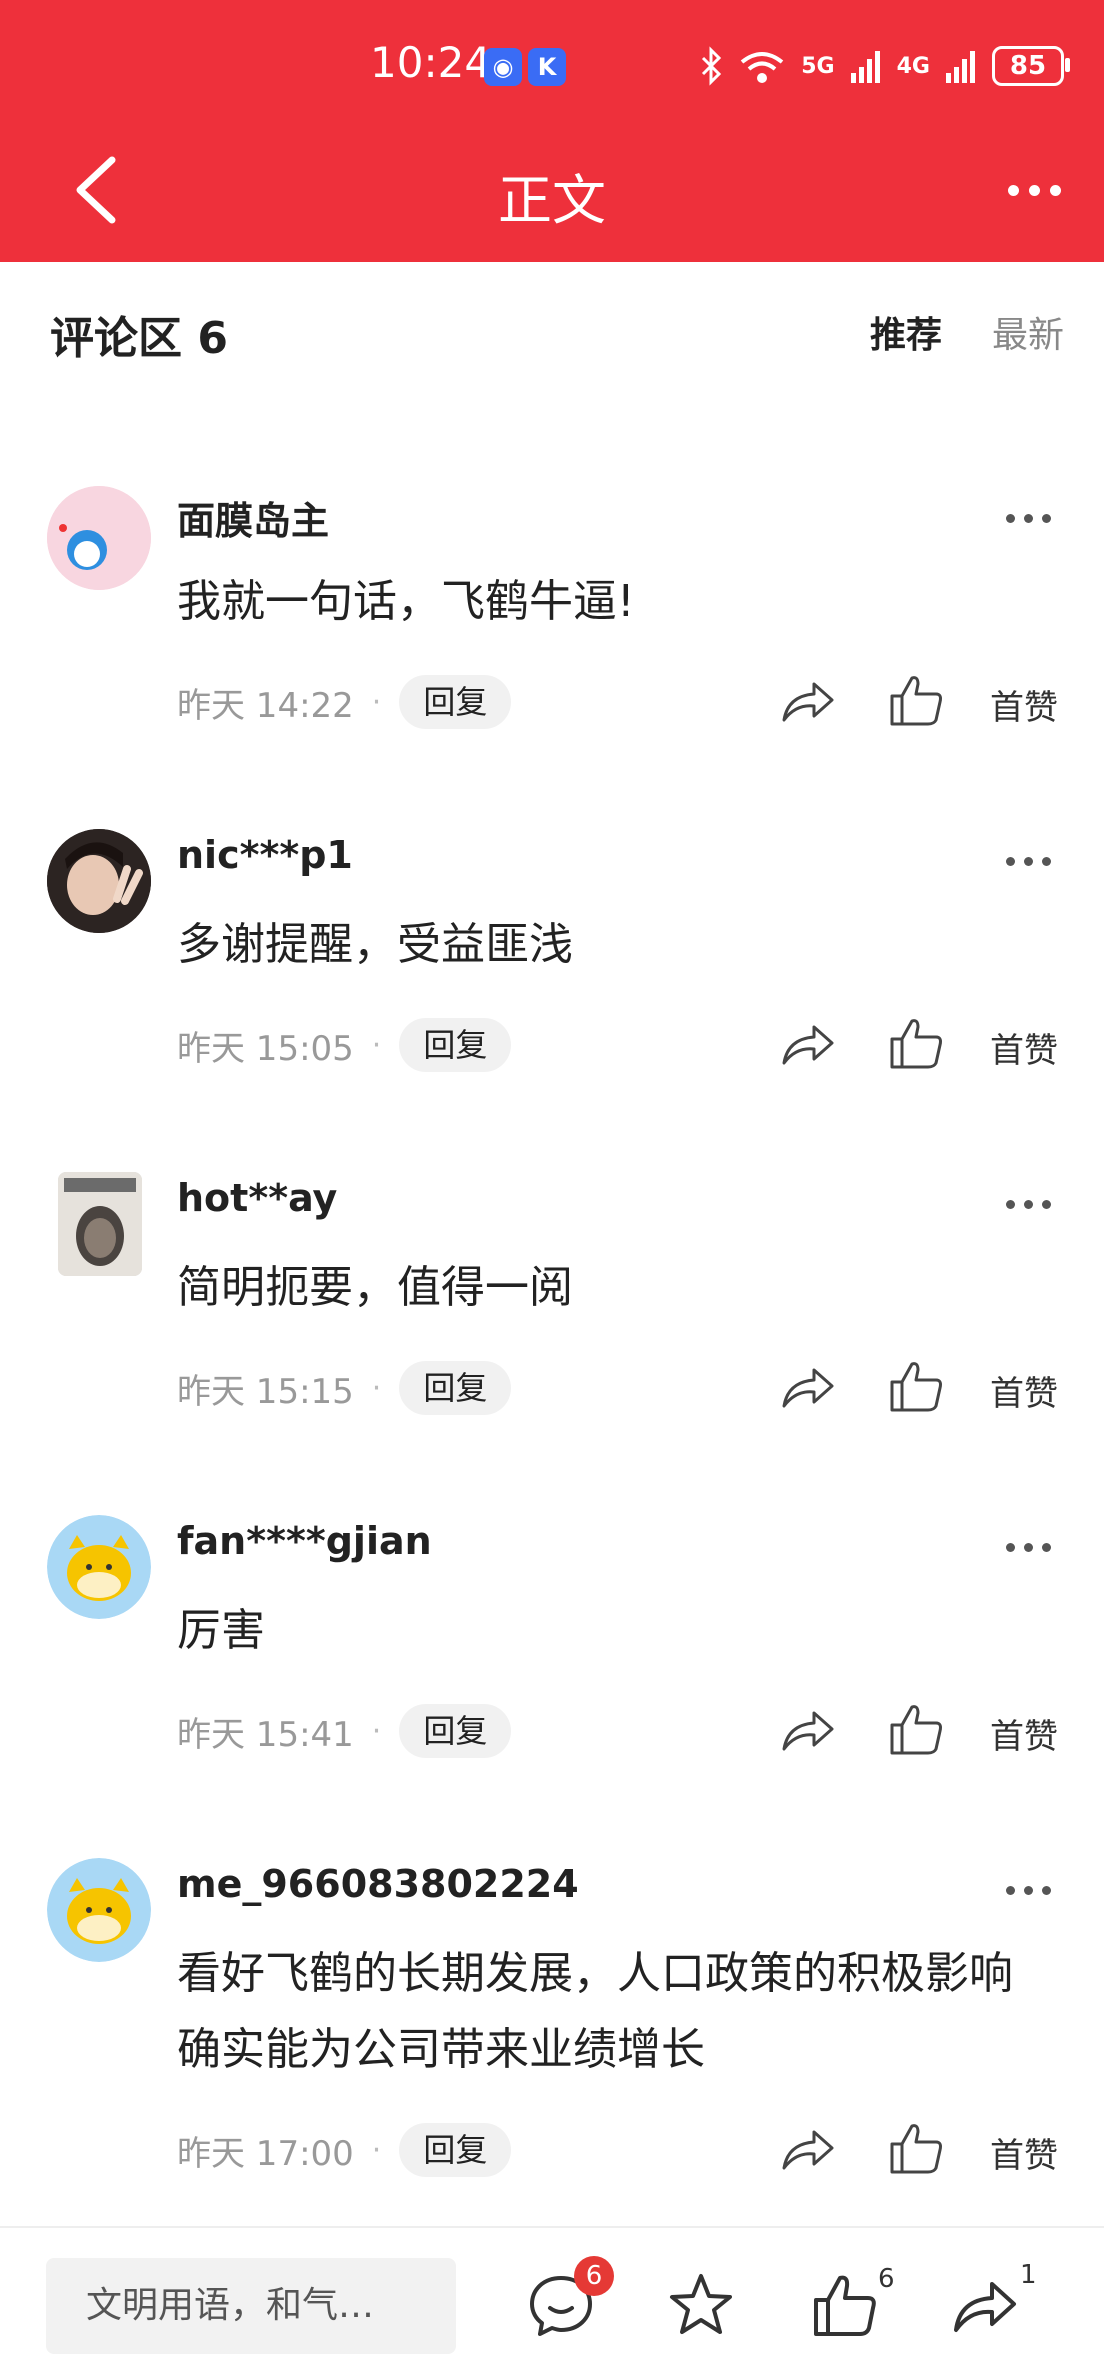  What do you see at coordinates (253, 517) in the screenshot?
I see `comment-username: 面膜岛主` at bounding box center [253, 517].